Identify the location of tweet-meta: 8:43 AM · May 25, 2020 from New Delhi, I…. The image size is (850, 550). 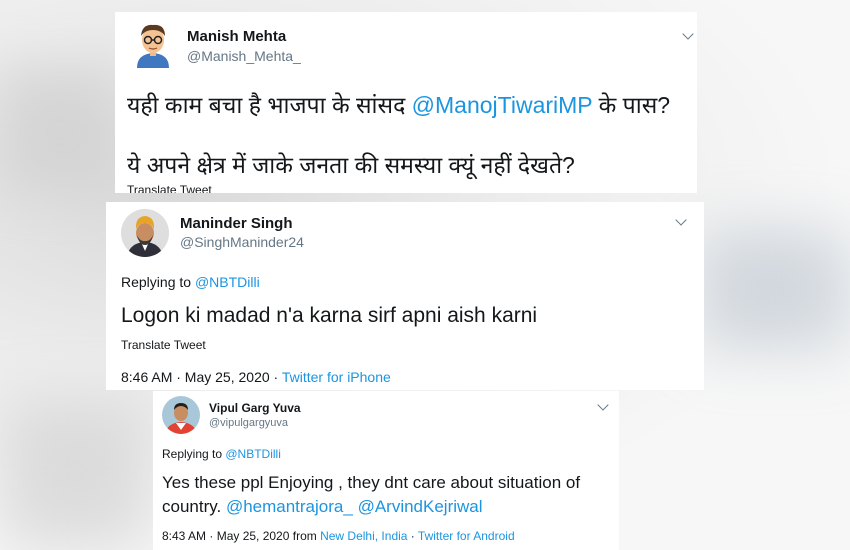
(338, 536).